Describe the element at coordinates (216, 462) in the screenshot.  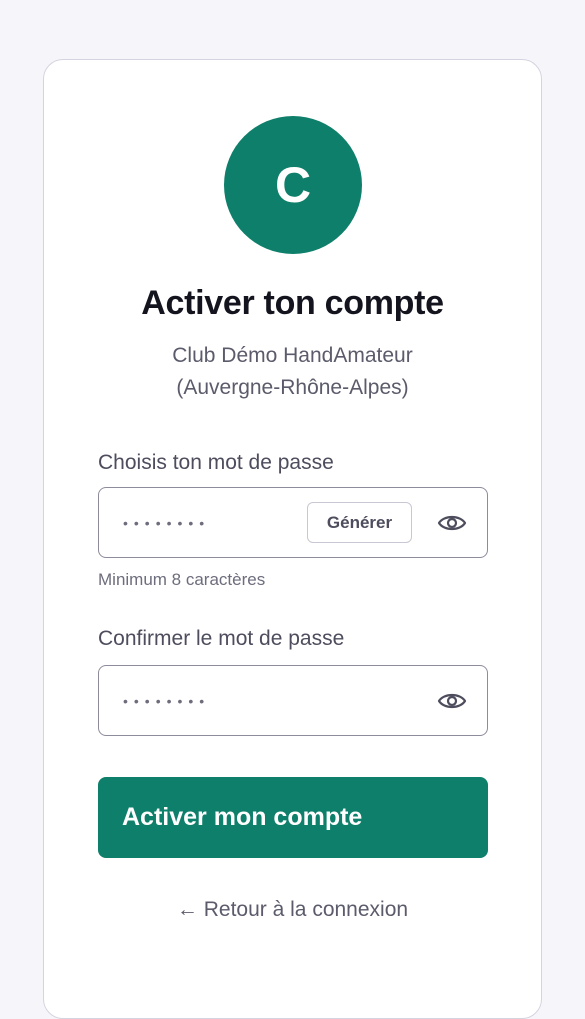
I see `password-label: Choisis ton mot de passe` at that location.